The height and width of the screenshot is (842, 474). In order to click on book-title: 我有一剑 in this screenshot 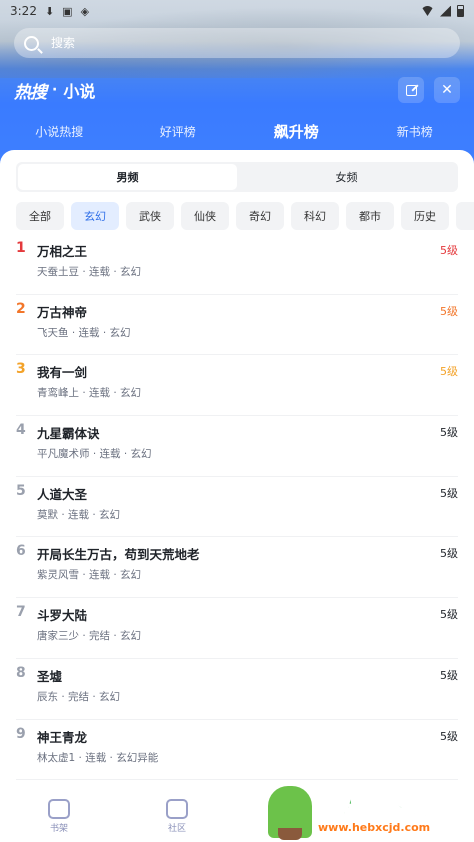, I will do `click(62, 373)`.